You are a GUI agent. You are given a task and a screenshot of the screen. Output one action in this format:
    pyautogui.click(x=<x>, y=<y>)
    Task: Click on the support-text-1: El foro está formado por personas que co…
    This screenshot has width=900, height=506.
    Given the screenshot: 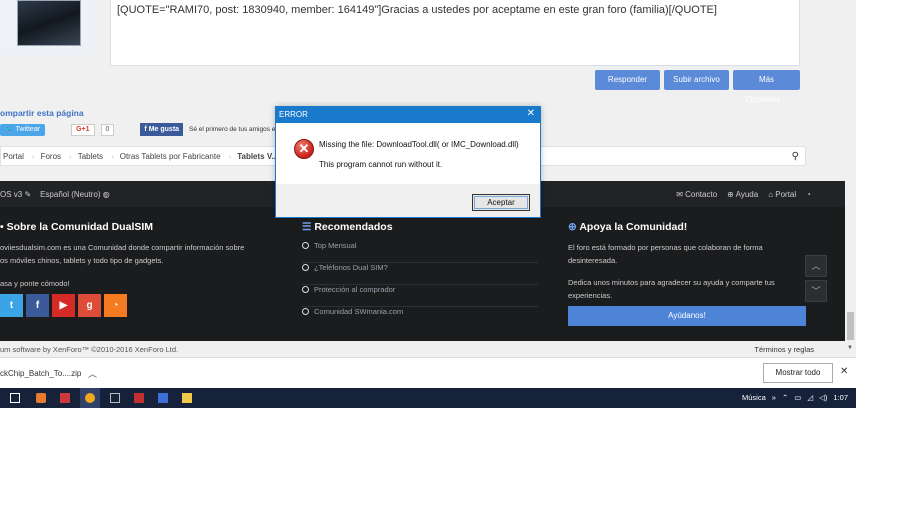 What is the action you would take?
    pyautogui.click(x=665, y=247)
    